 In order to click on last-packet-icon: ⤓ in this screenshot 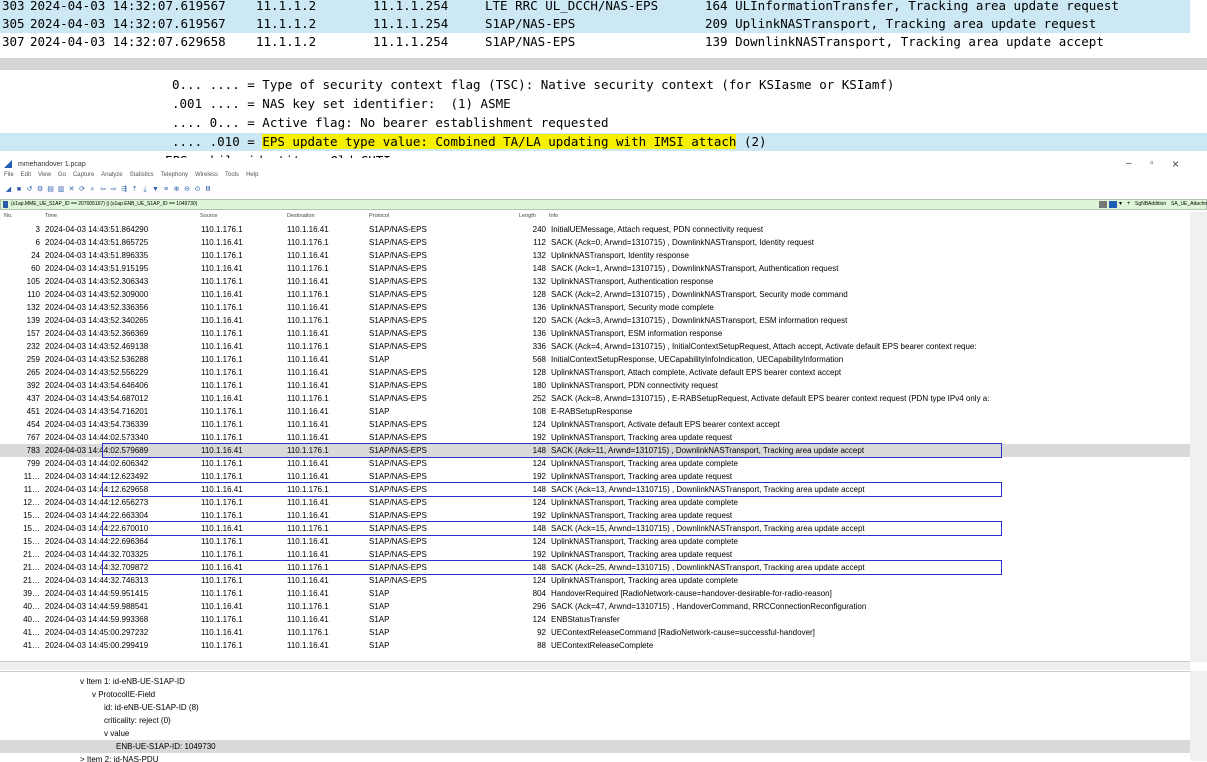, I will do `click(145, 189)`.